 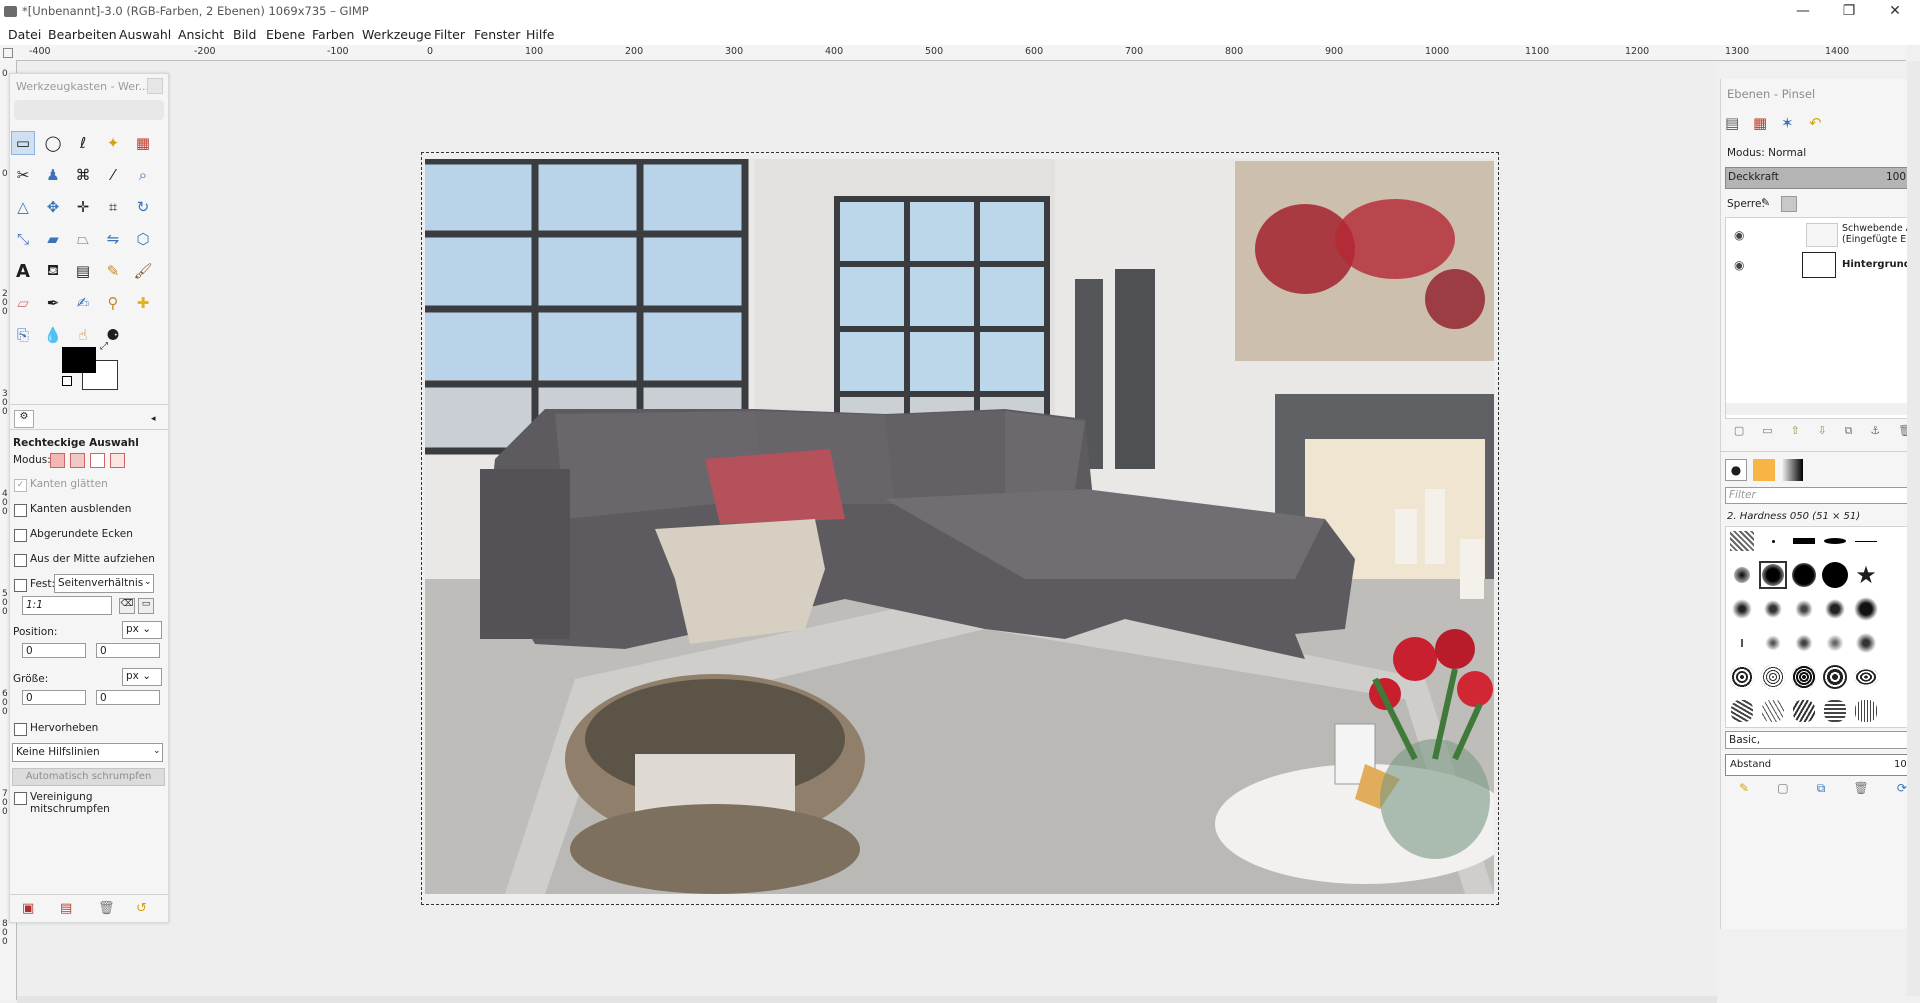 What do you see at coordinates (54, 697) in the screenshot?
I see `size-x-input: 0` at bounding box center [54, 697].